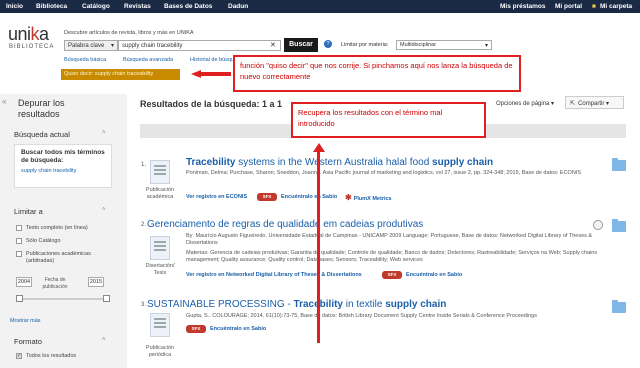 The width and height of the screenshot is (640, 368). I want to click on search-type-select: Palabra clave ▾, so click(91, 45).